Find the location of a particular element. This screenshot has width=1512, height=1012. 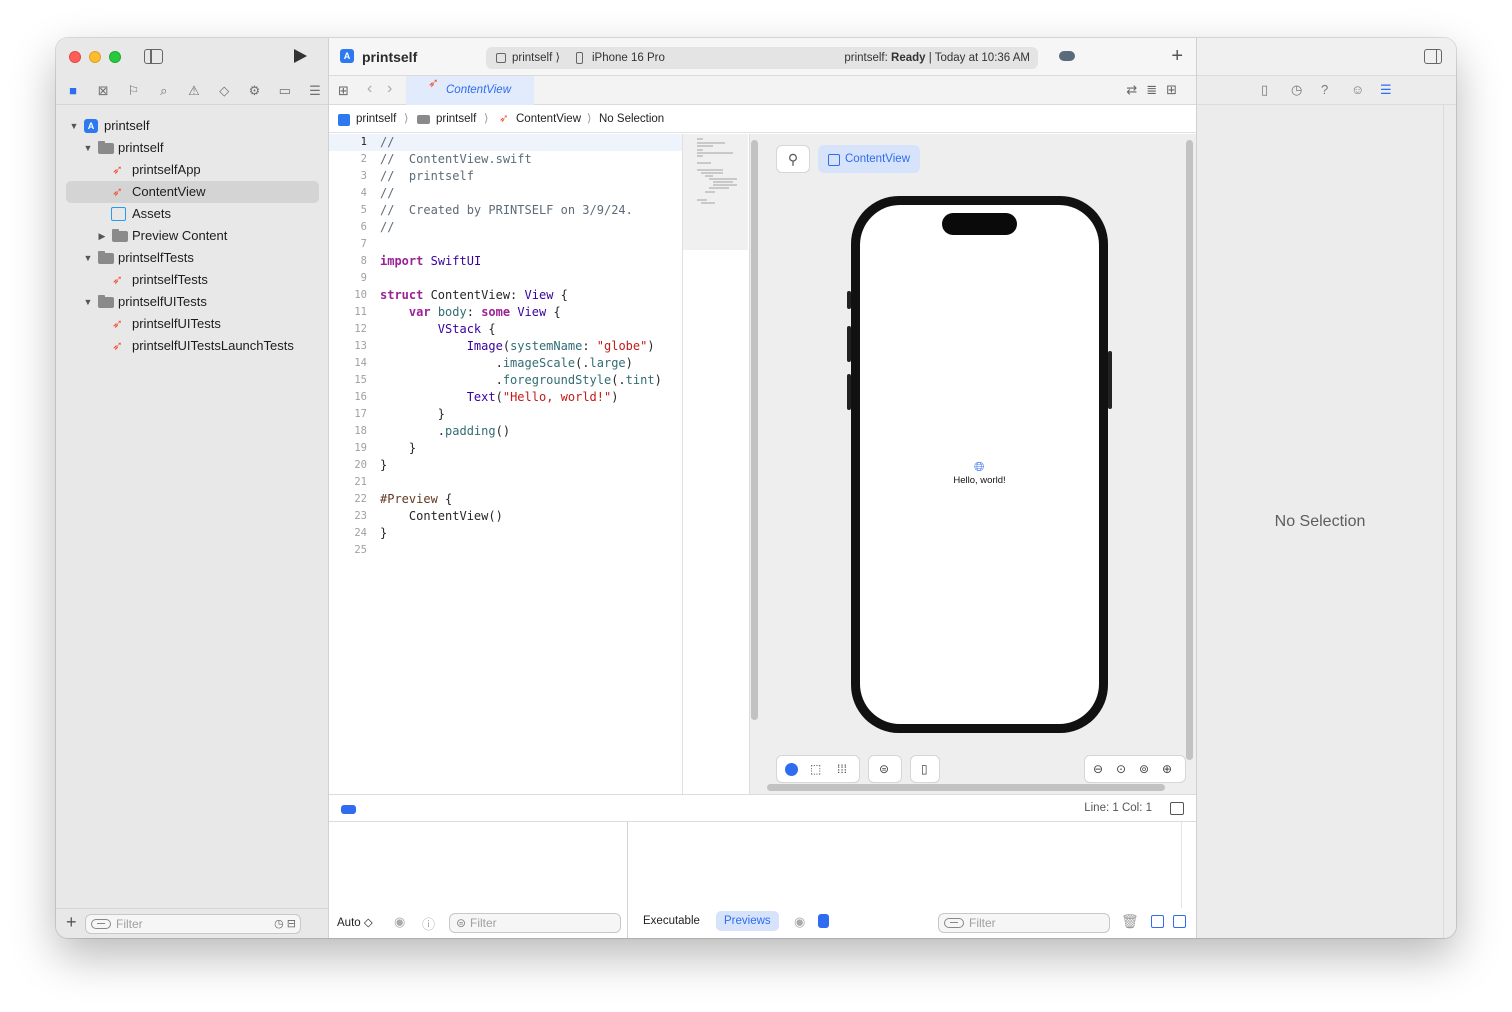

code-line: 25 is located at coordinates (505, 550).